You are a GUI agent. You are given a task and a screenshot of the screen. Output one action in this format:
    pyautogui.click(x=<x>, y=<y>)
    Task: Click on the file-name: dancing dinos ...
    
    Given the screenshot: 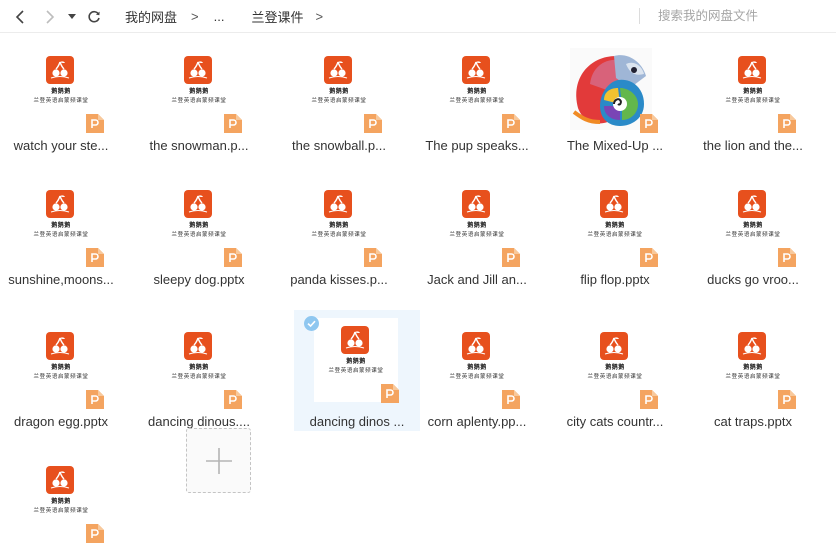 What is the action you would take?
    pyautogui.click(x=357, y=421)
    